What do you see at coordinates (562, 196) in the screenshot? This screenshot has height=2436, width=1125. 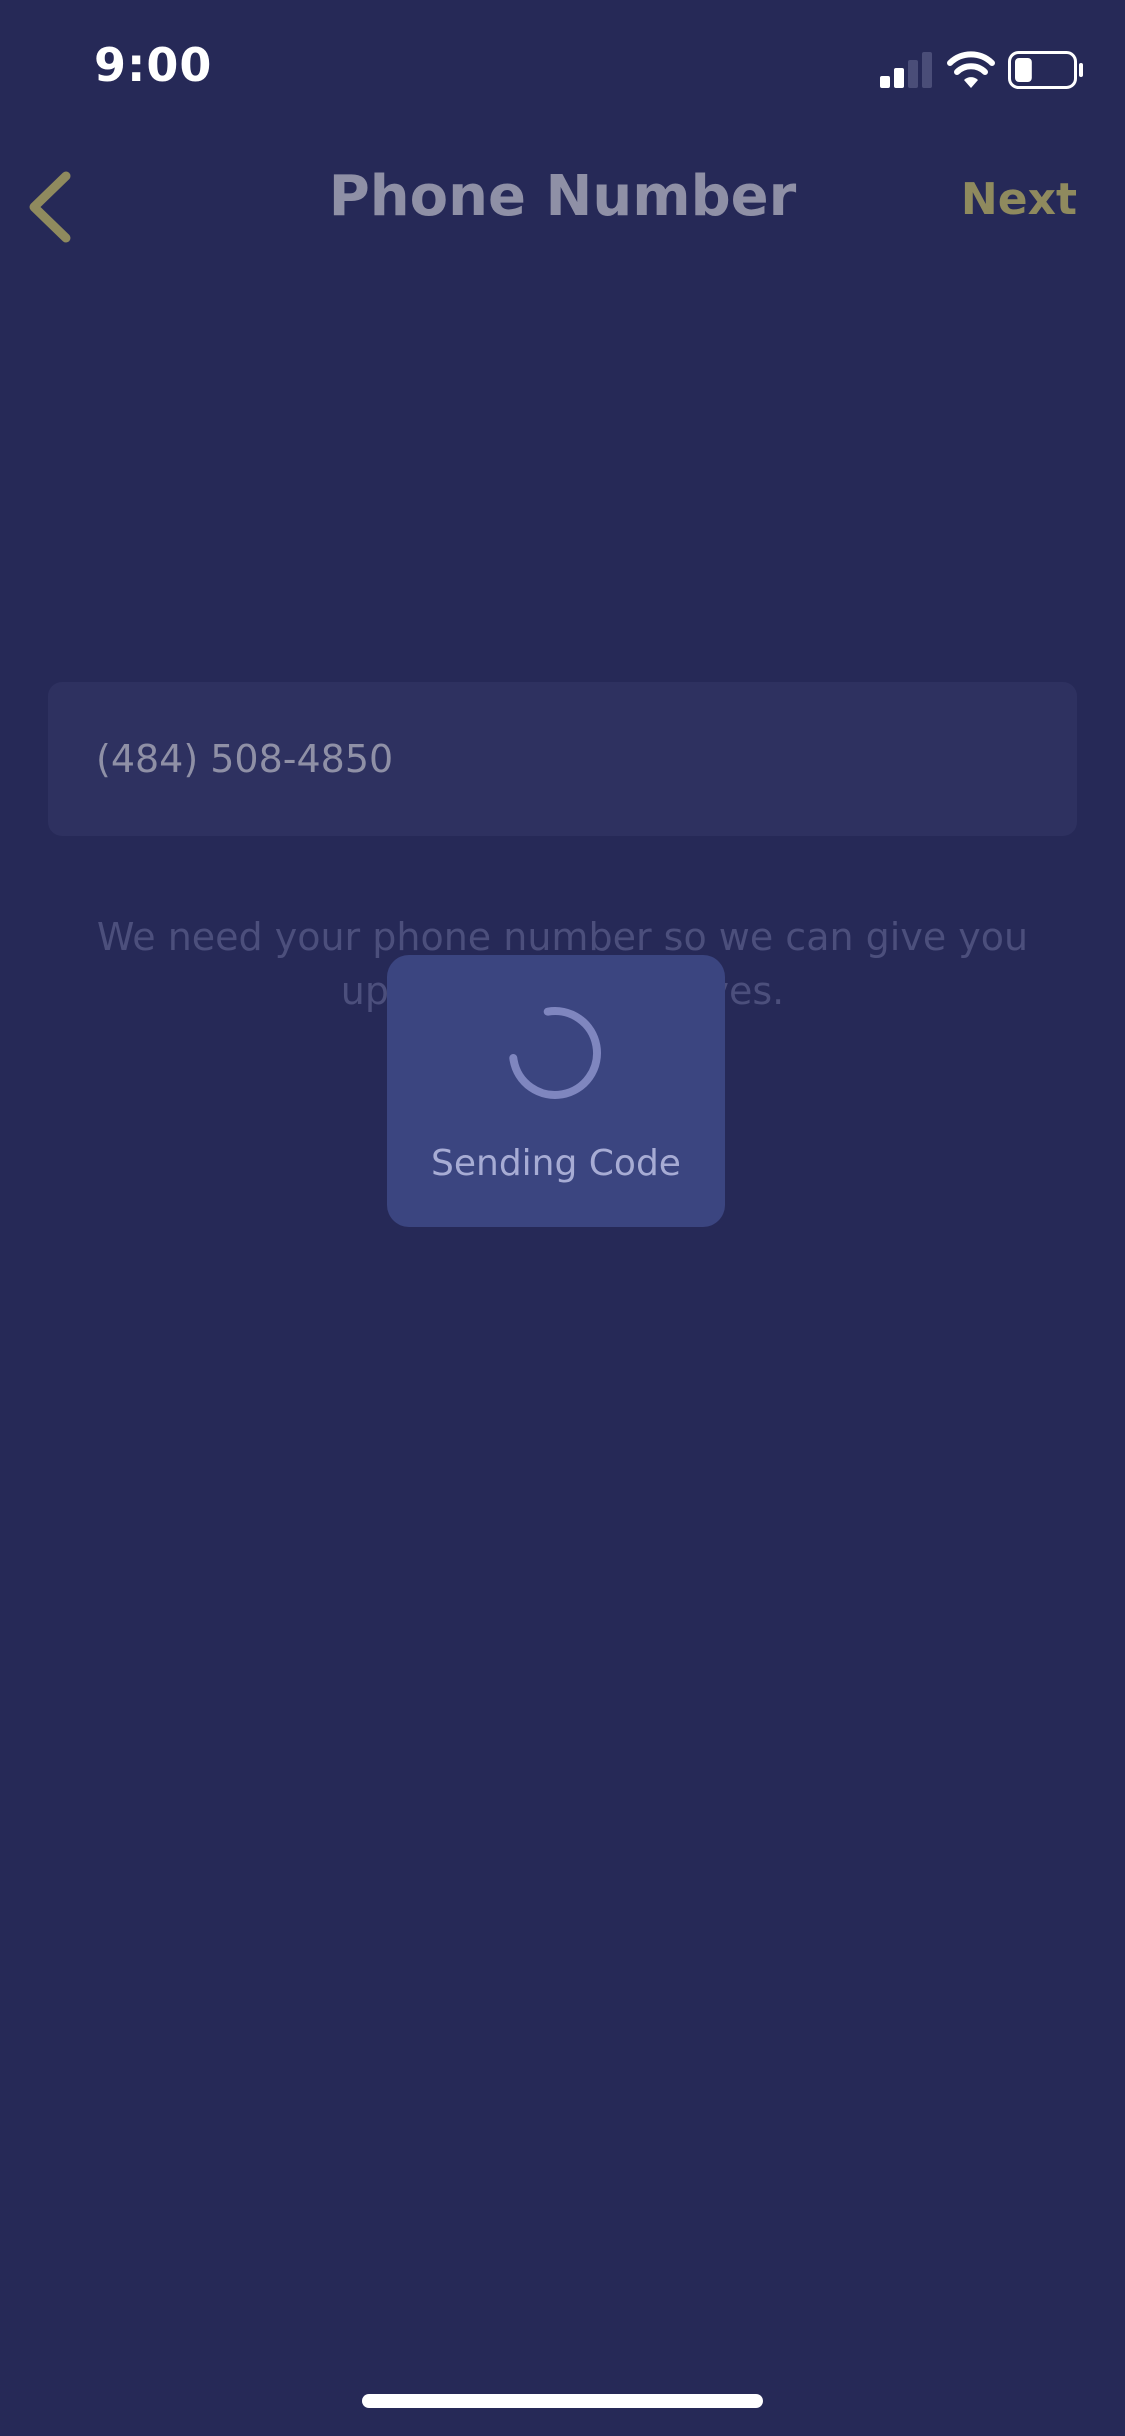 I see `page-title: Phone Number` at bounding box center [562, 196].